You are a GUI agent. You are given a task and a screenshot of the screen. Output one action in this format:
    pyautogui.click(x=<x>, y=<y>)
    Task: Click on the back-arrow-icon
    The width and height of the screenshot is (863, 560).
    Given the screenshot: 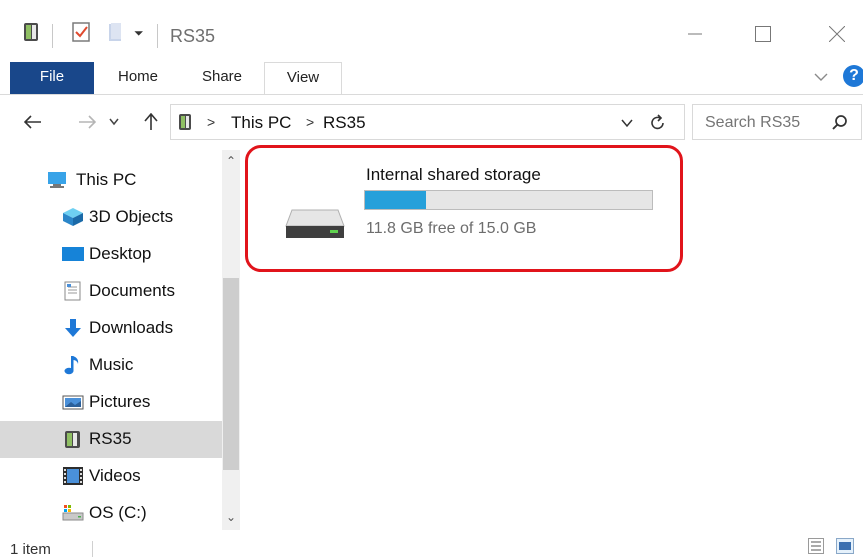 What is the action you would take?
    pyautogui.click(x=32, y=122)
    